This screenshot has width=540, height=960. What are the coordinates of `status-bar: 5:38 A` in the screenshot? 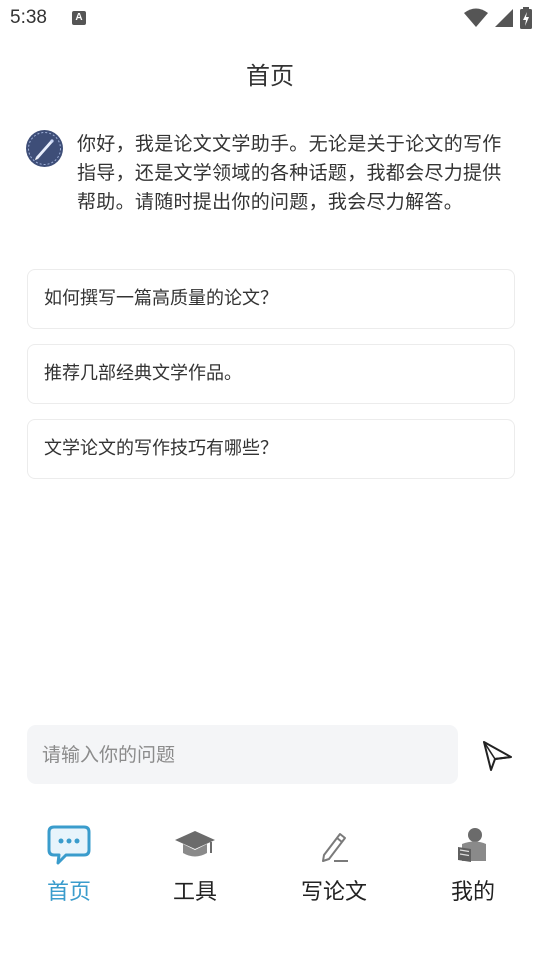 It's located at (270, 19).